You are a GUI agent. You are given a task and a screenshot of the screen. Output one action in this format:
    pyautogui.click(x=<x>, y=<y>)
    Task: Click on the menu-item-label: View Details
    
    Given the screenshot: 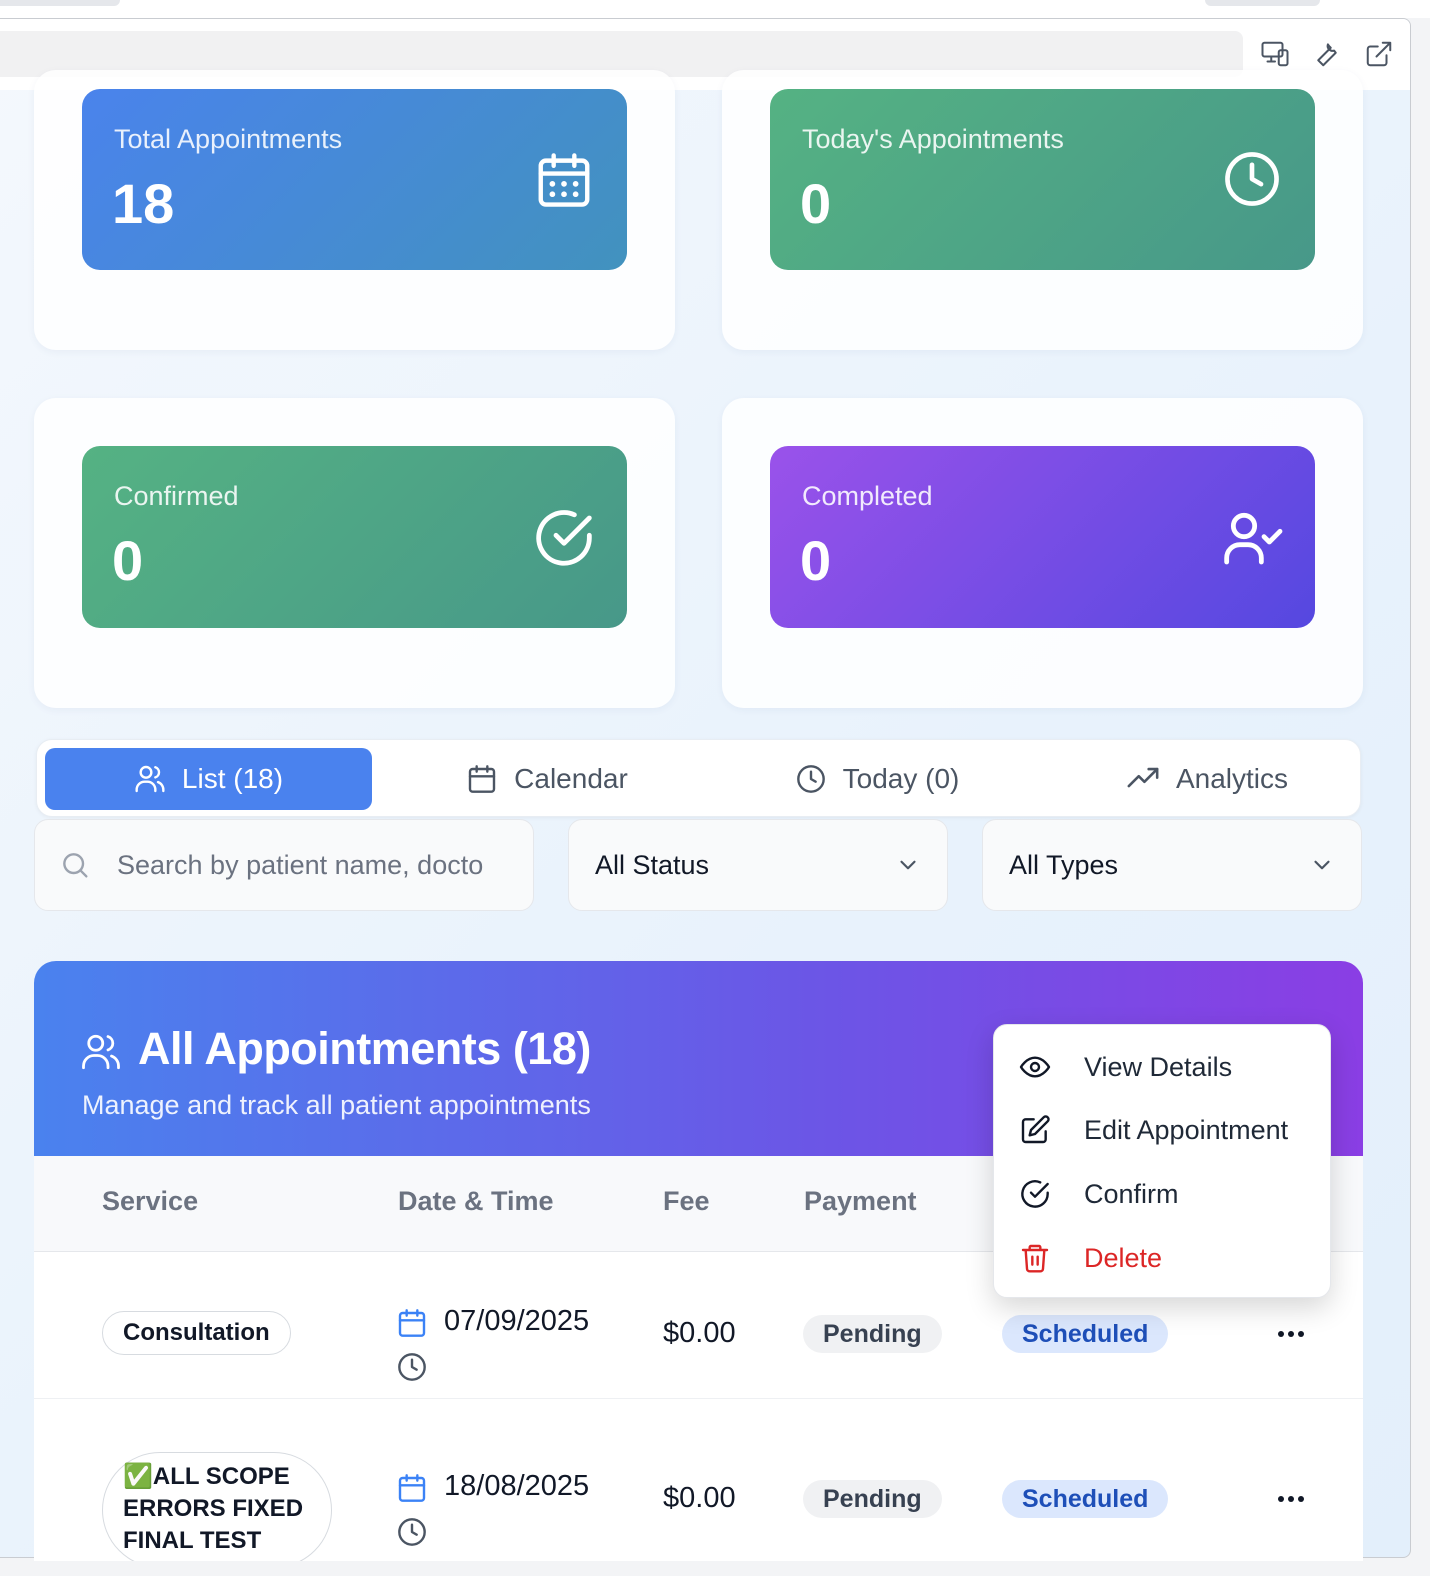 What is the action you would take?
    pyautogui.click(x=1158, y=1066)
    